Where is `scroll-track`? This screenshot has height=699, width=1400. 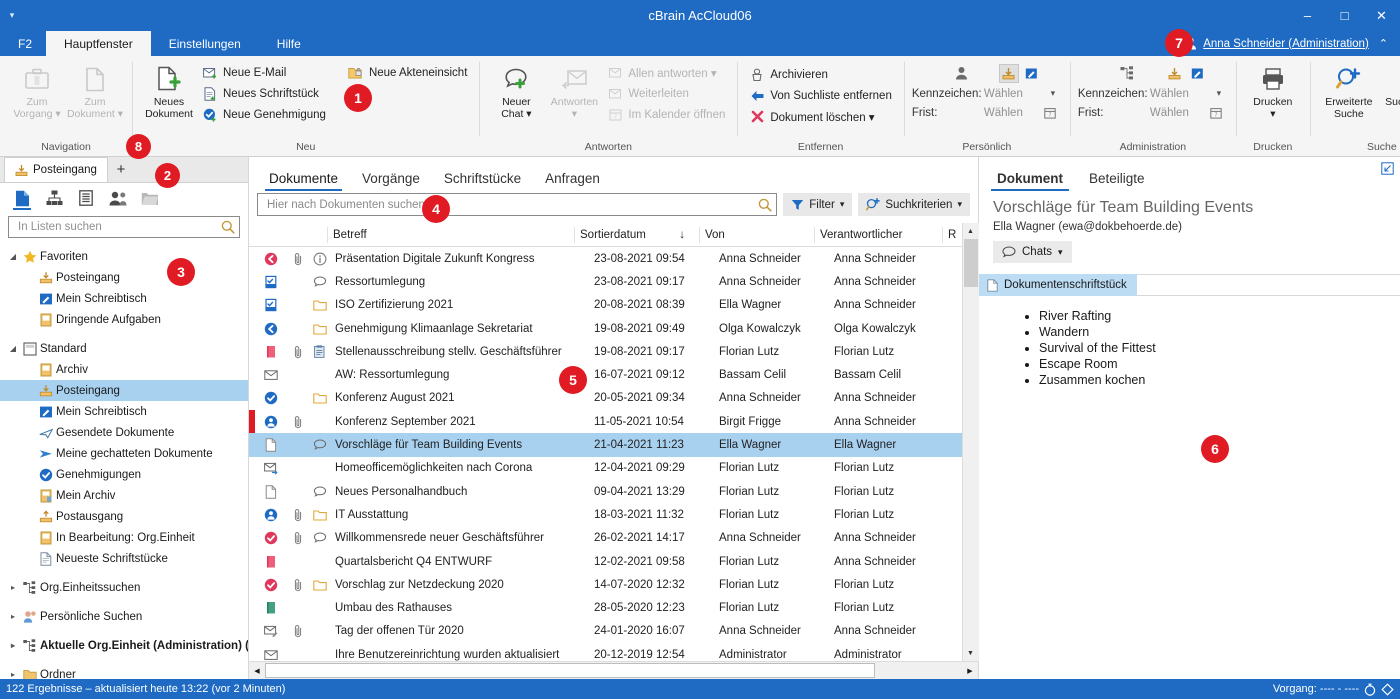
scroll-track is located at coordinates (970, 442).